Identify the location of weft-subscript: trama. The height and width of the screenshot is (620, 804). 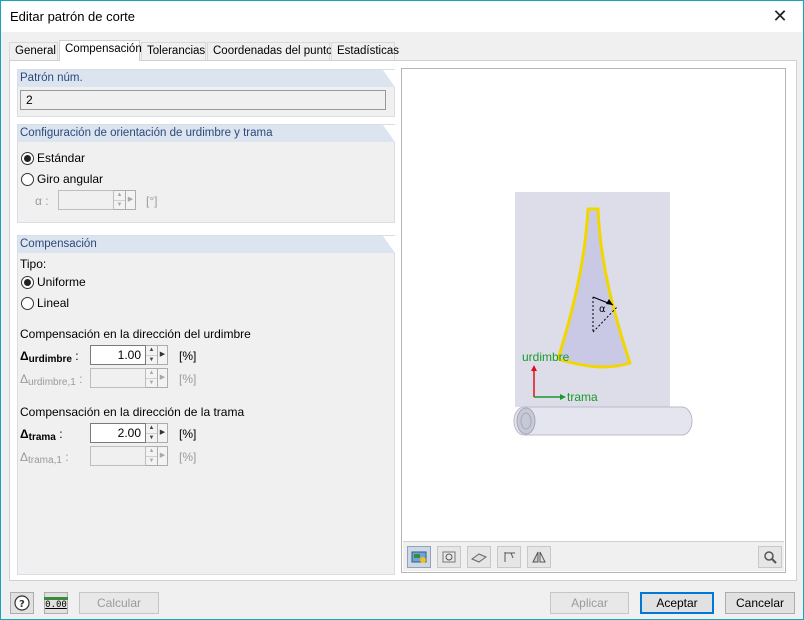
(42, 437).